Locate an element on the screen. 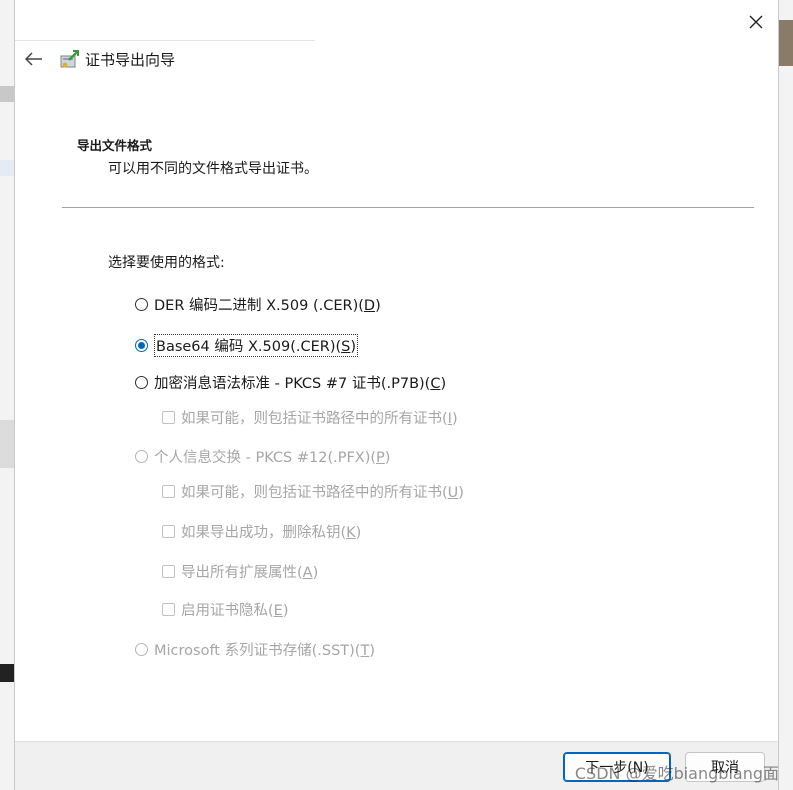 The width and height of the screenshot is (793, 790). format-prompt: 选择要使用的格式: is located at coordinates (166, 263).